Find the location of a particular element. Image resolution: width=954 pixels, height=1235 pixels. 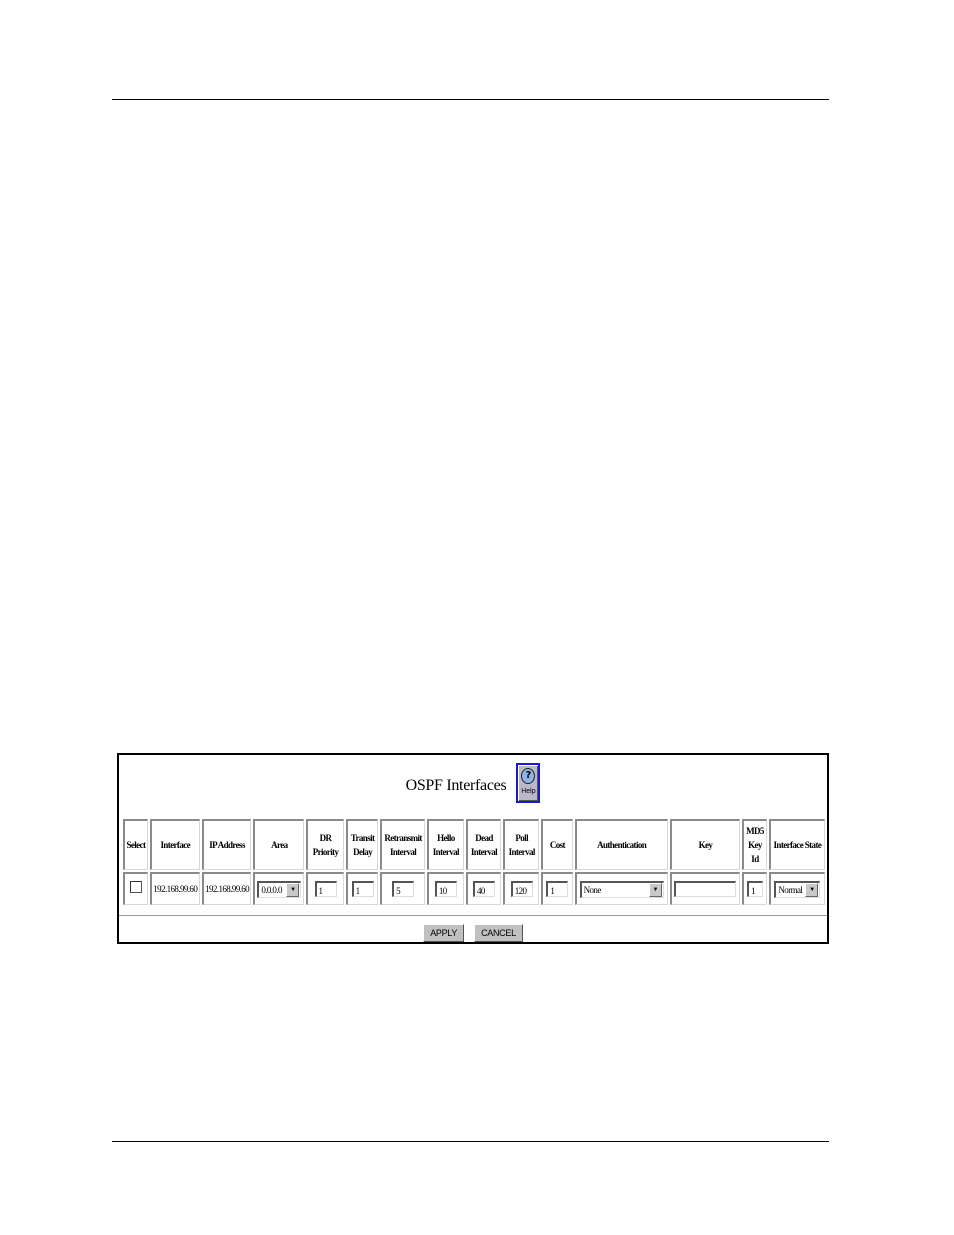

cell-hello-interval: 10 is located at coordinates (445, 888).